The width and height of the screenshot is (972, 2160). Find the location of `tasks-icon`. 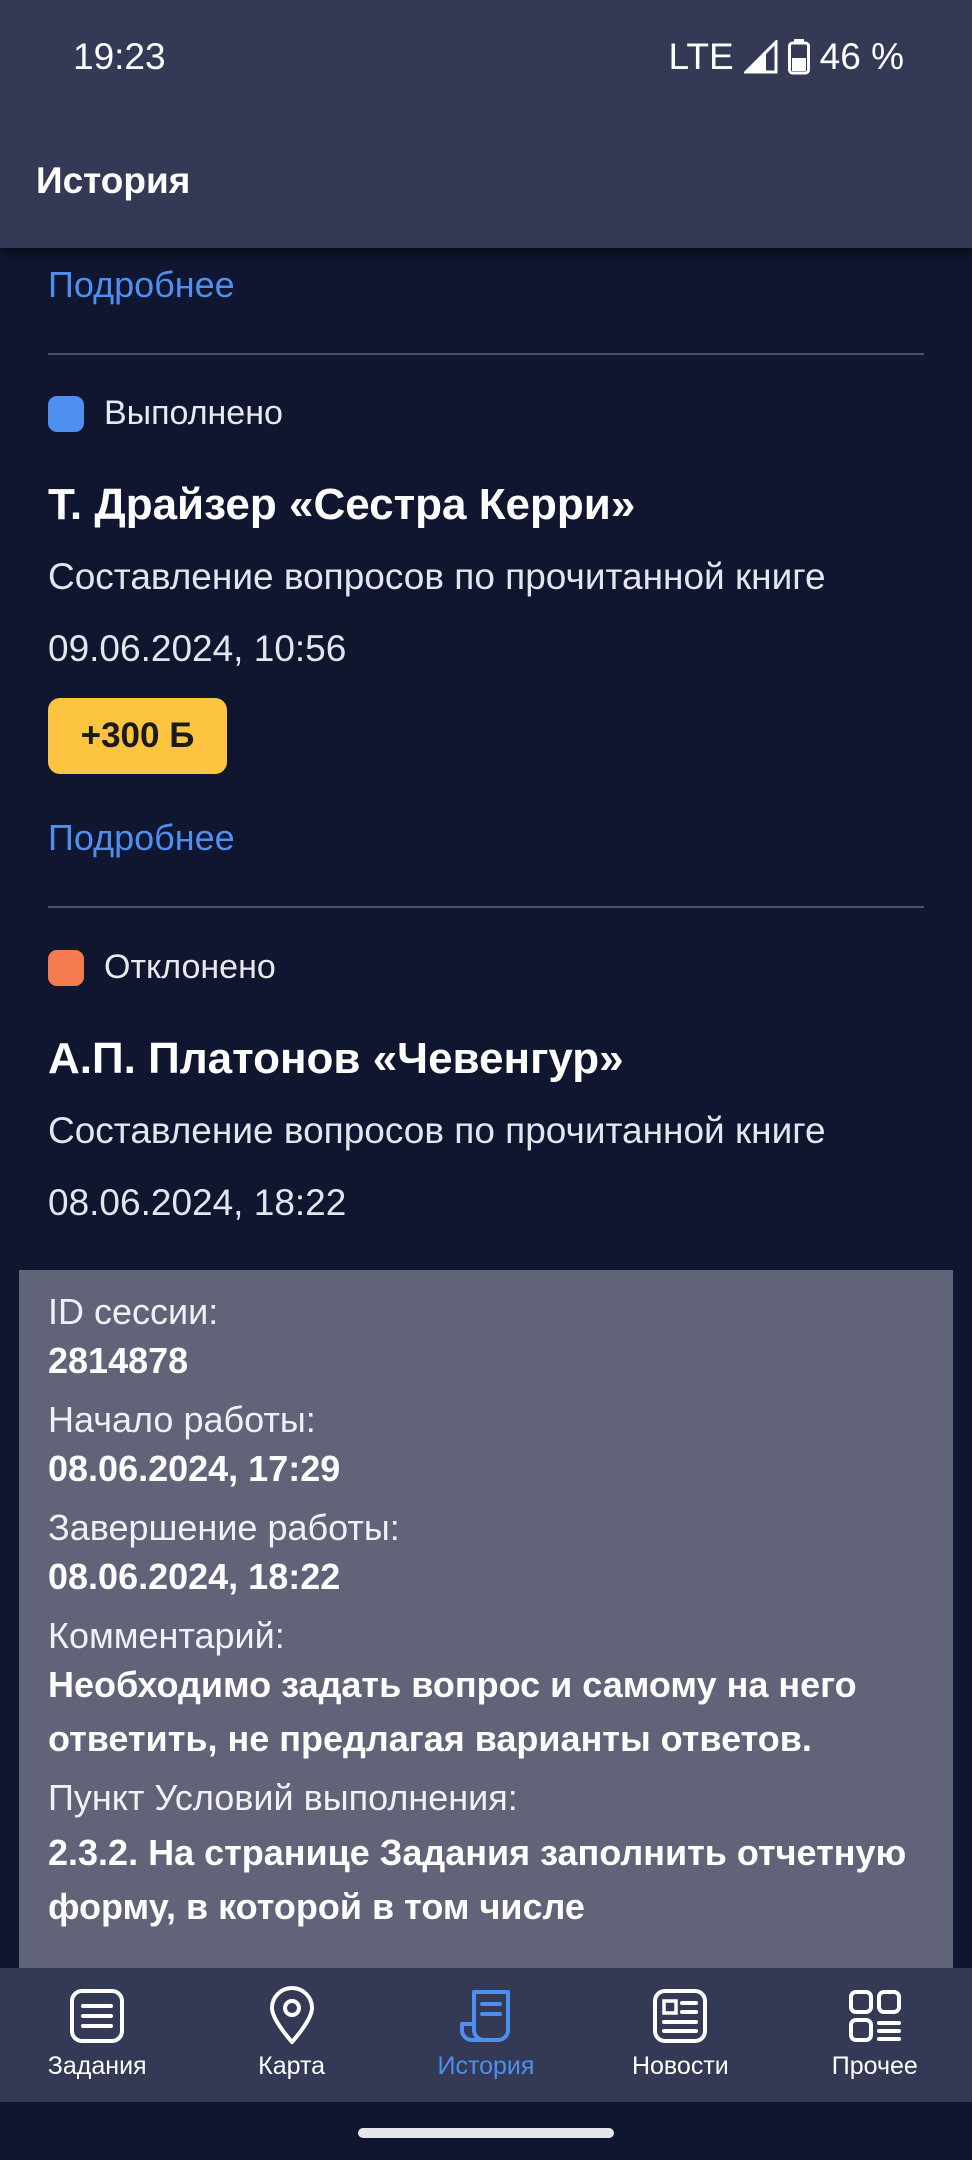

tasks-icon is located at coordinates (97, 2016).